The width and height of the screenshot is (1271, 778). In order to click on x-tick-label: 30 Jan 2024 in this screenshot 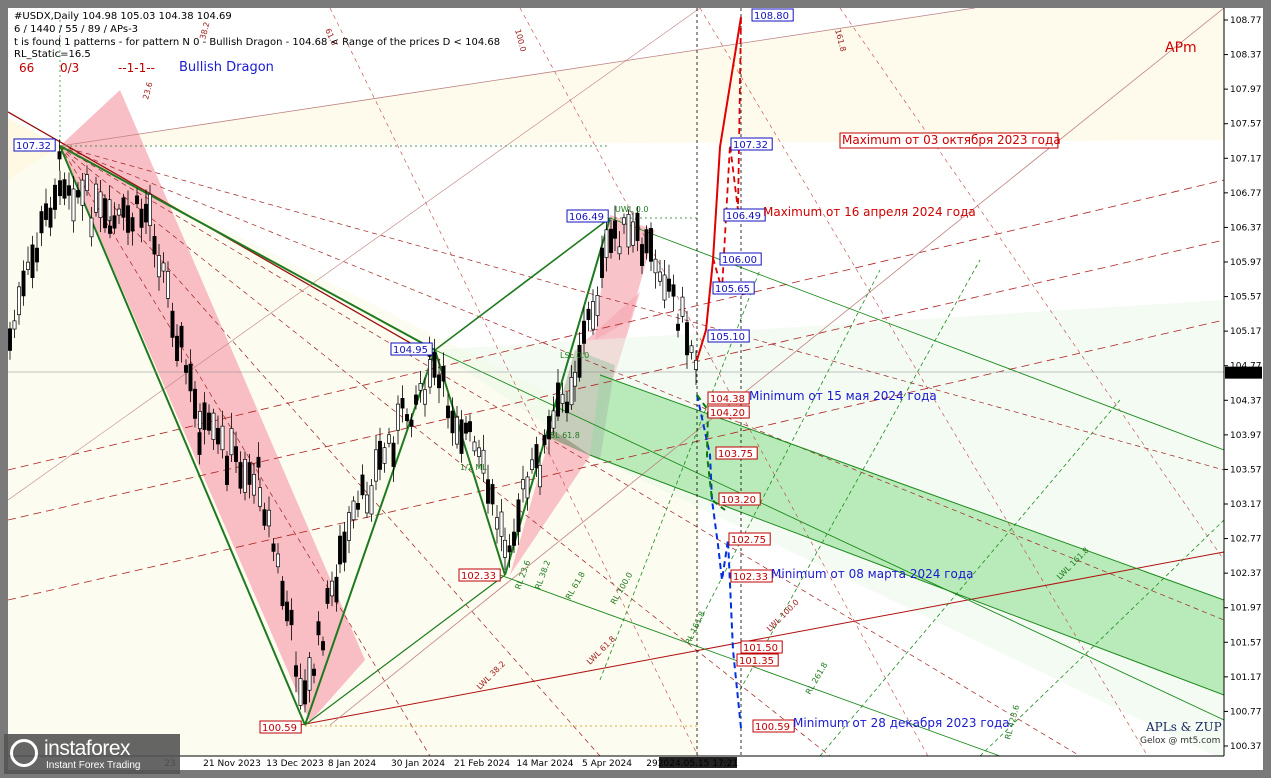, I will do `click(418, 764)`.